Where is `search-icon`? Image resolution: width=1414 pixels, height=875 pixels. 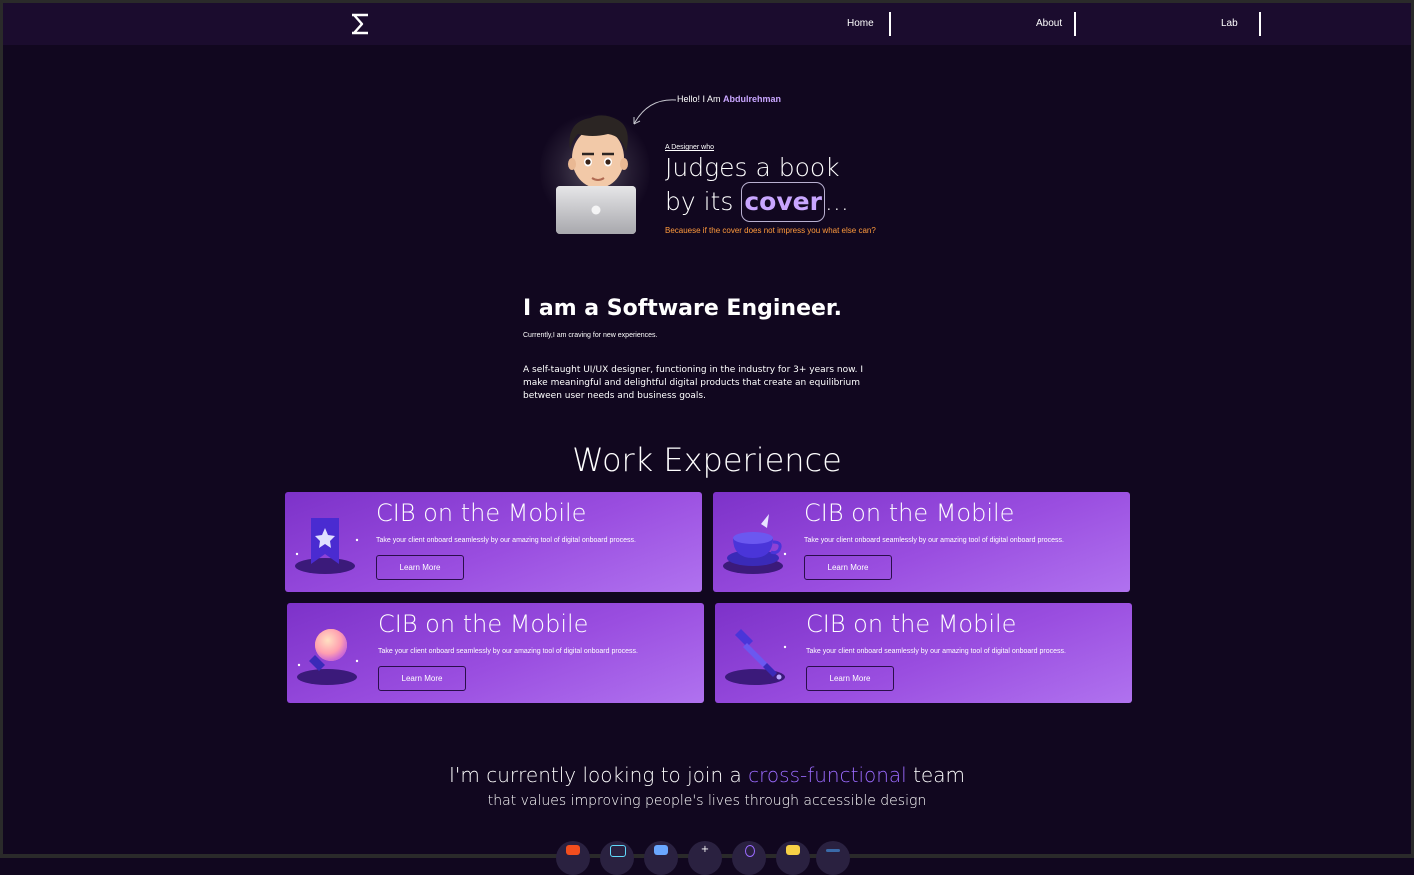 search-icon is located at coordinates (749, 858).